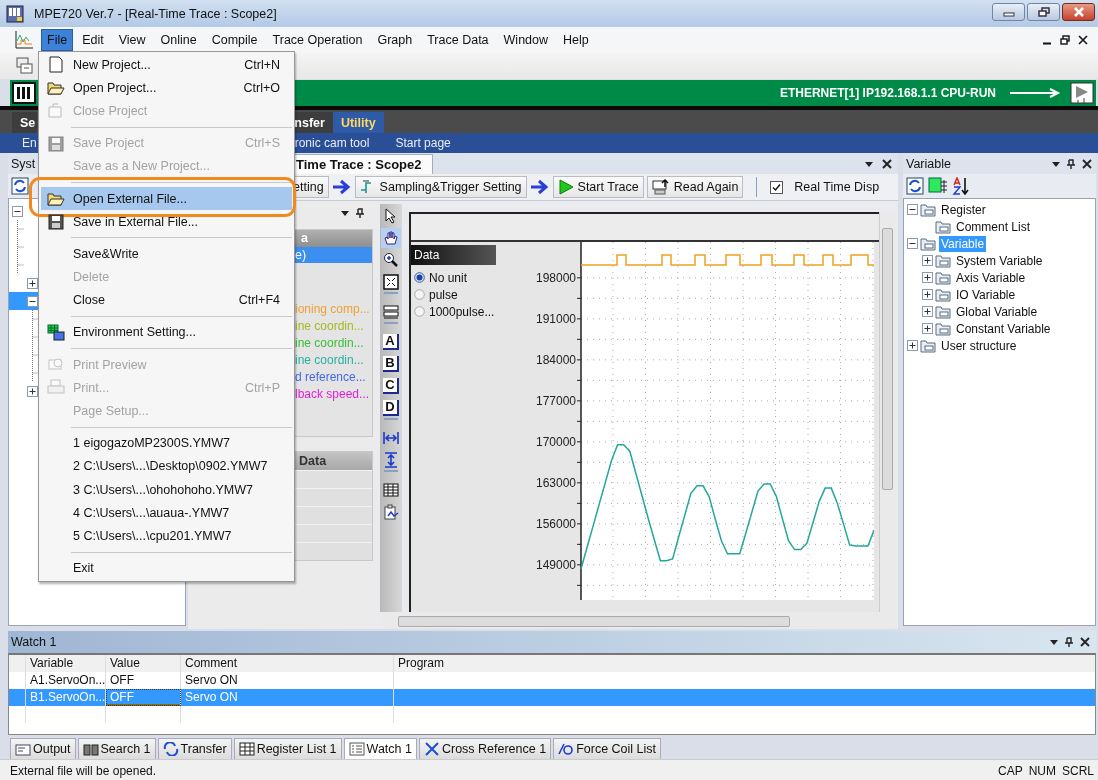  Describe the element at coordinates (555, 564) in the screenshot. I see `y-tick-label: 149000` at that location.